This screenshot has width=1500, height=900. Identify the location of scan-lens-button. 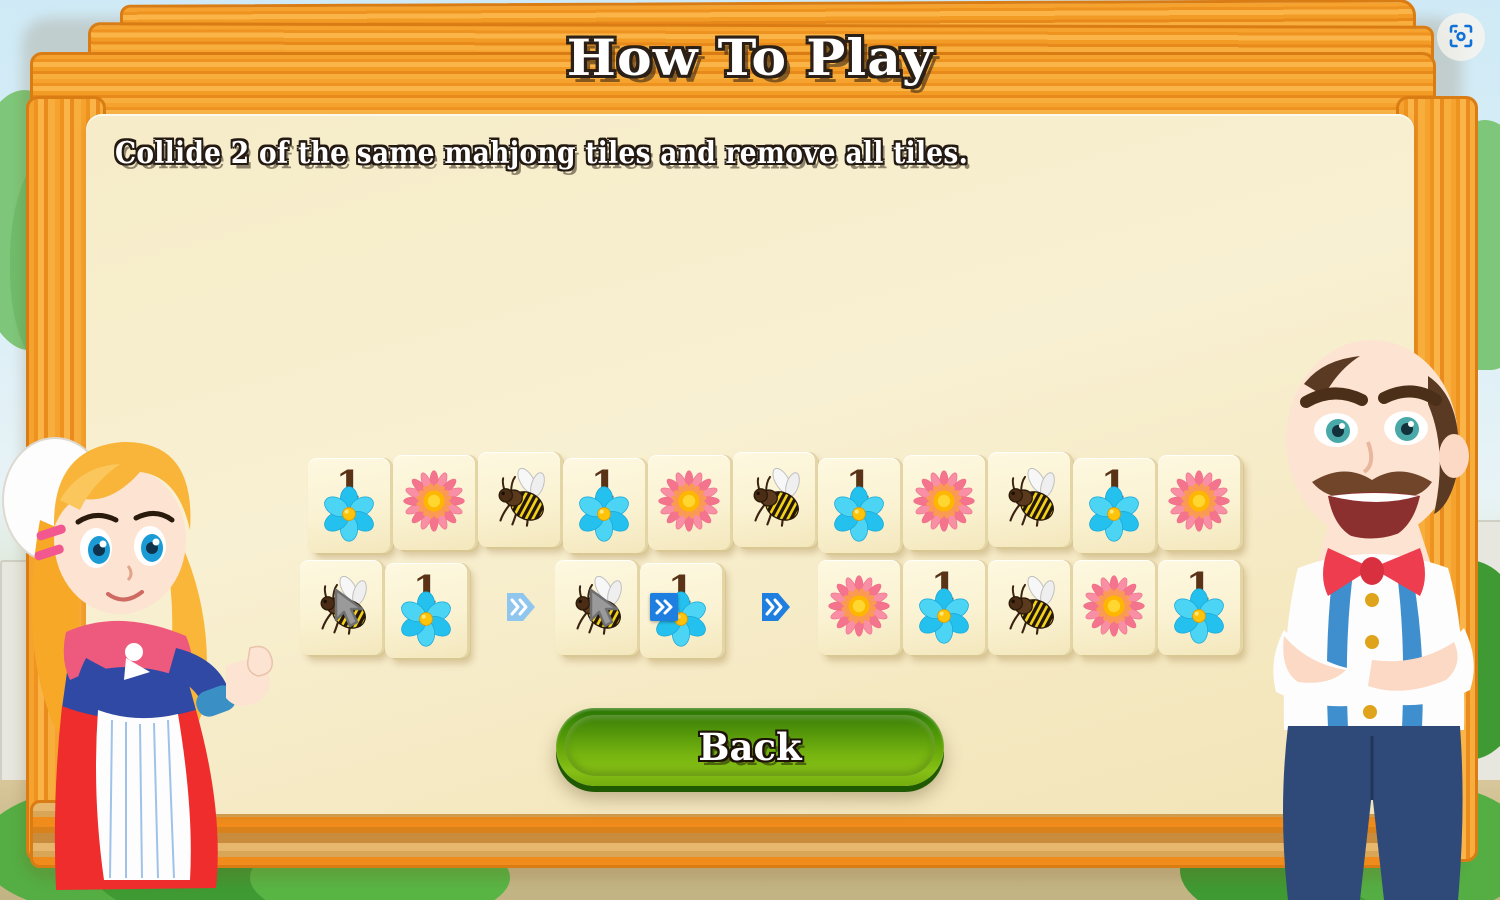
(1461, 37).